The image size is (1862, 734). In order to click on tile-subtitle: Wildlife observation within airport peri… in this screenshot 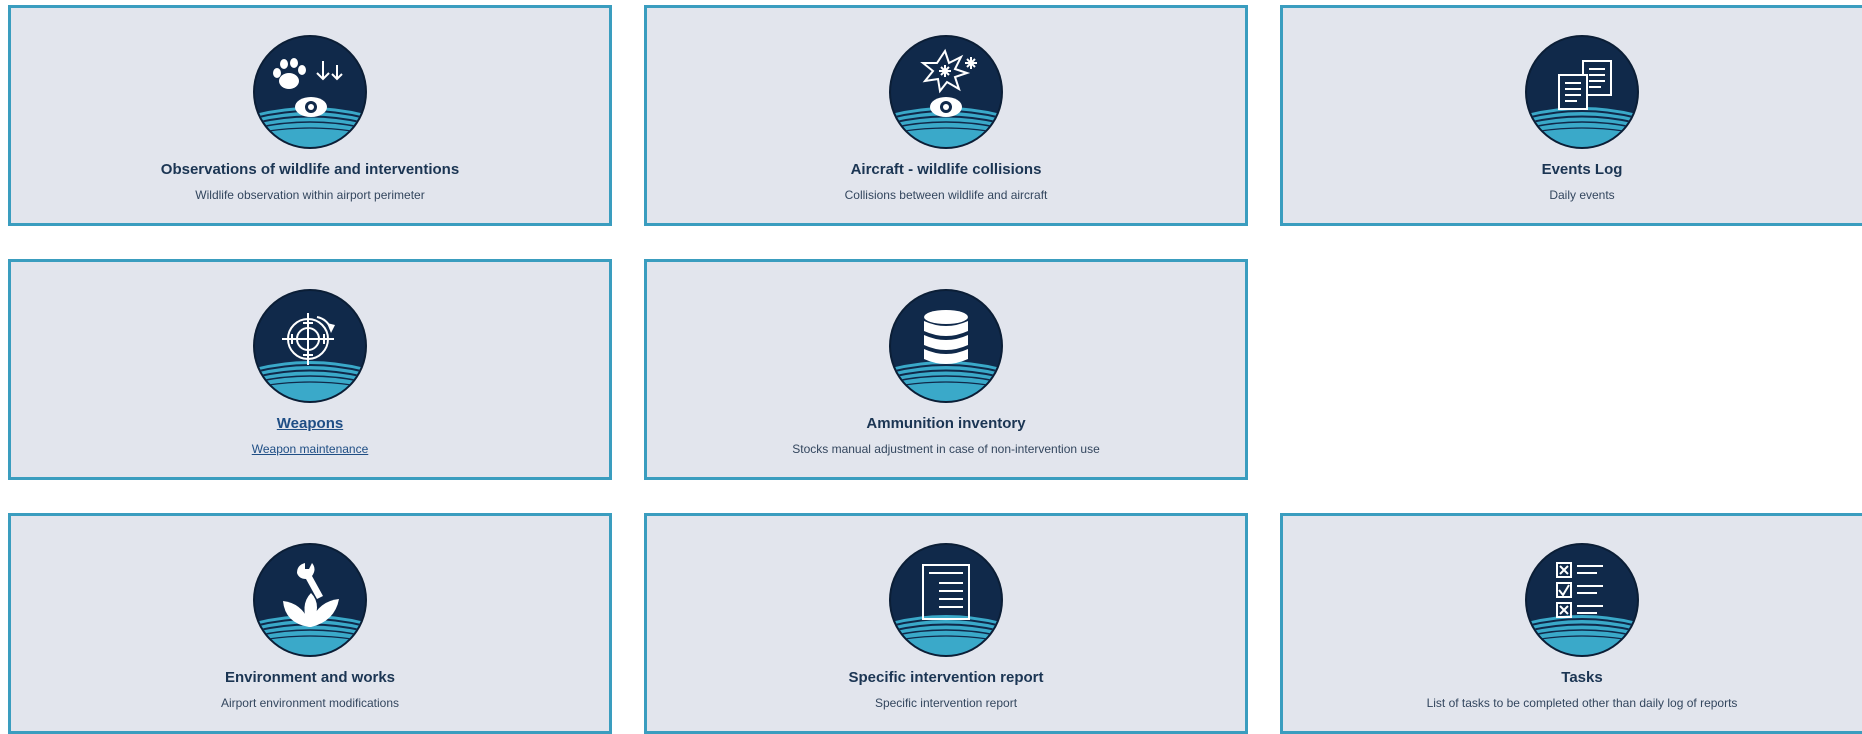, I will do `click(310, 195)`.